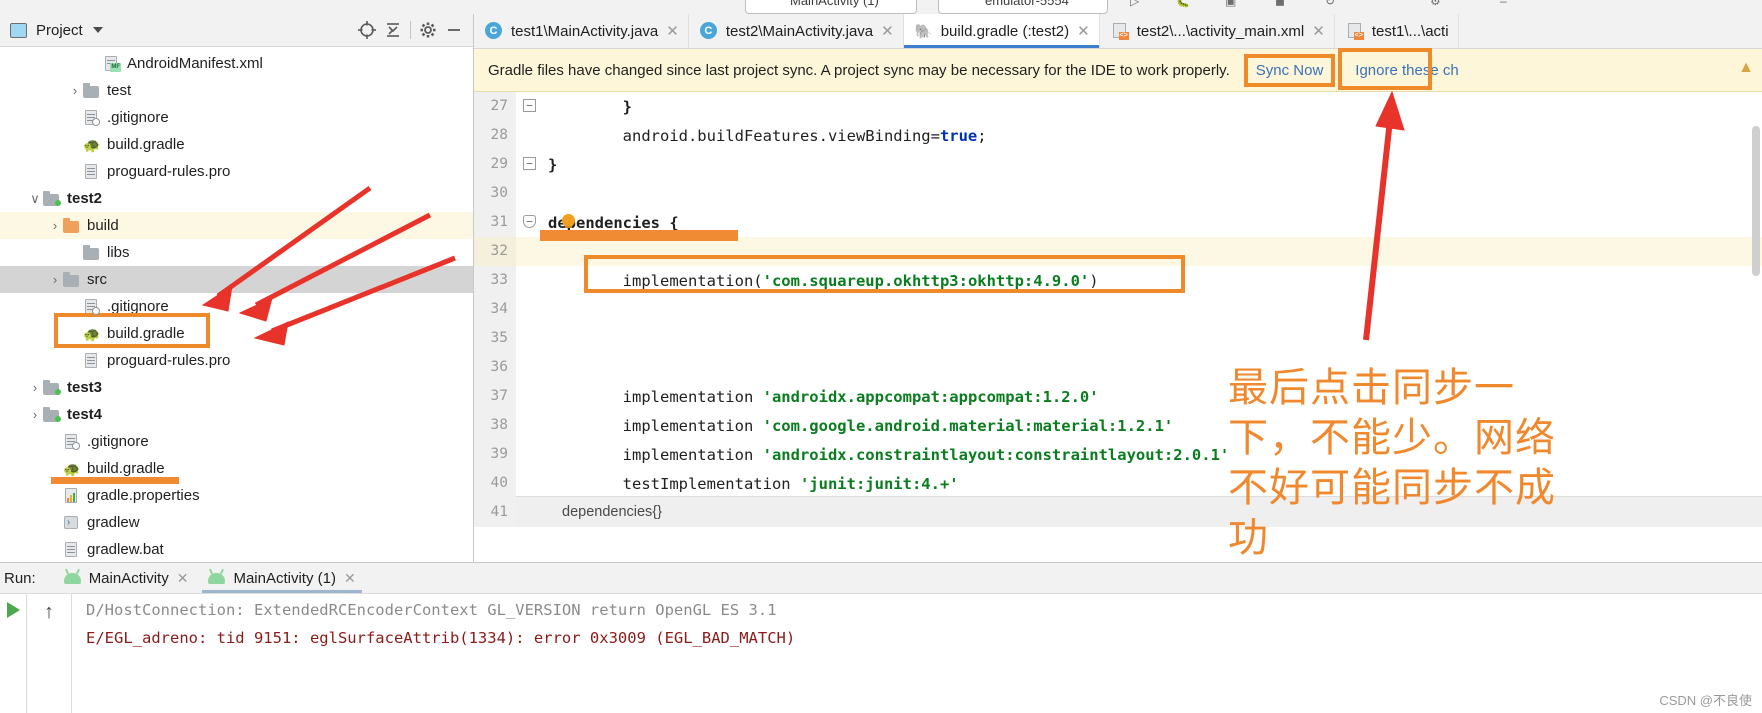 The width and height of the screenshot is (1762, 713). Describe the element at coordinates (495, 222) in the screenshot. I see `line-number: 31` at that location.